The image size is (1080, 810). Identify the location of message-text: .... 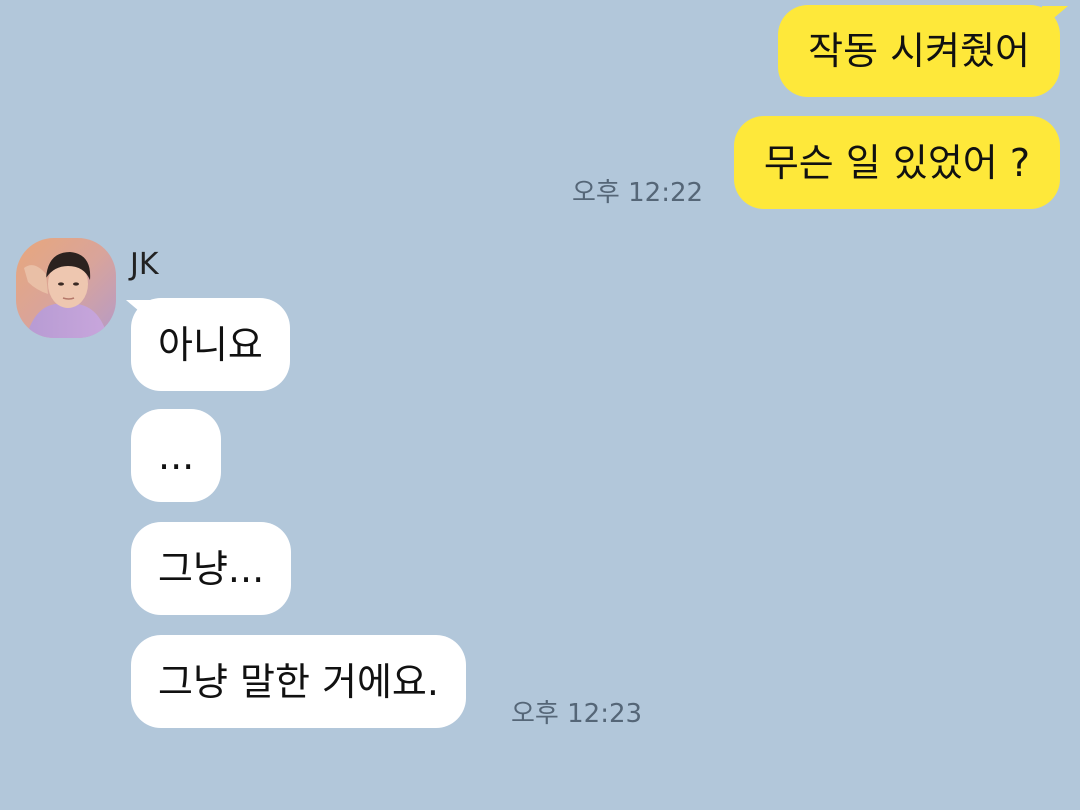
(176, 455).